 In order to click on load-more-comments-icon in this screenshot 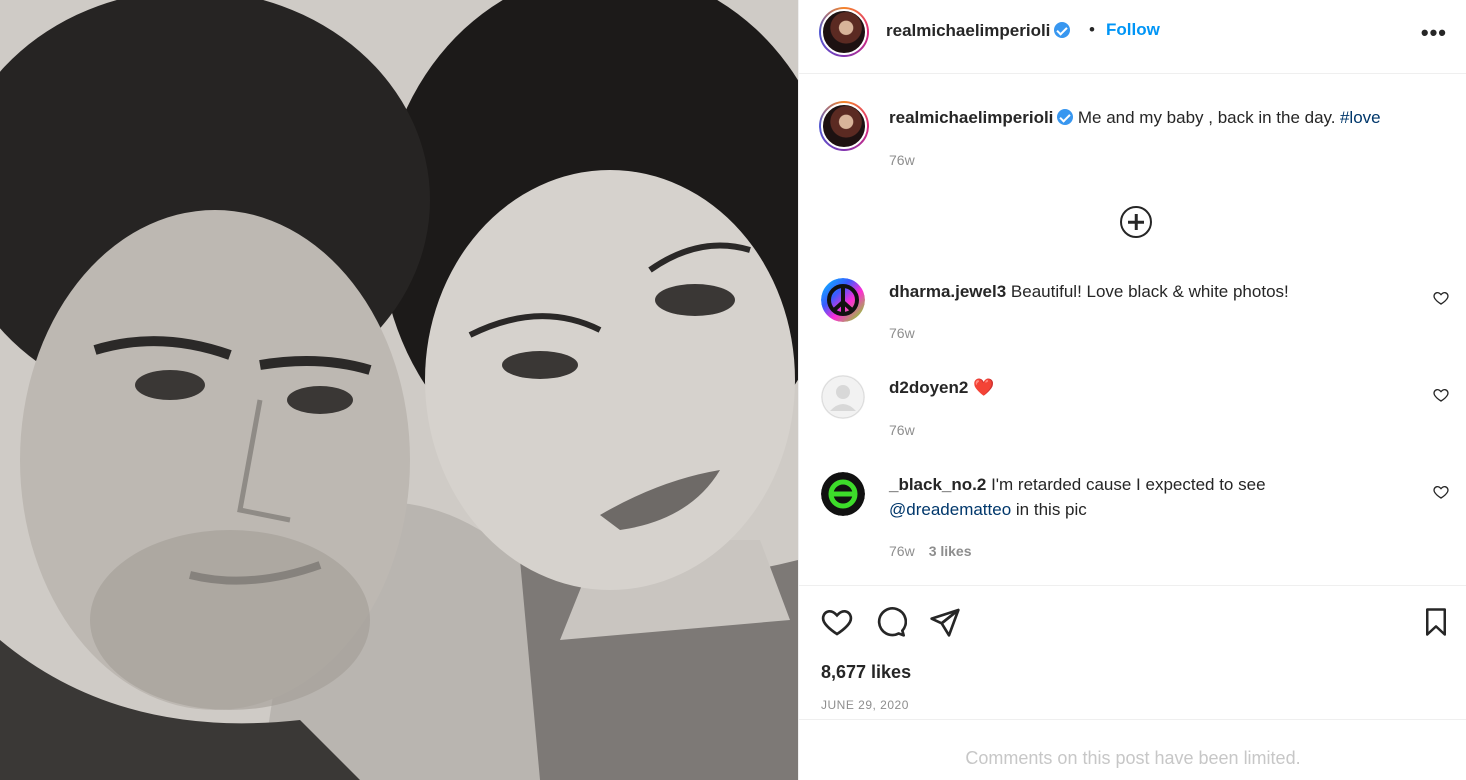, I will do `click(1136, 222)`.